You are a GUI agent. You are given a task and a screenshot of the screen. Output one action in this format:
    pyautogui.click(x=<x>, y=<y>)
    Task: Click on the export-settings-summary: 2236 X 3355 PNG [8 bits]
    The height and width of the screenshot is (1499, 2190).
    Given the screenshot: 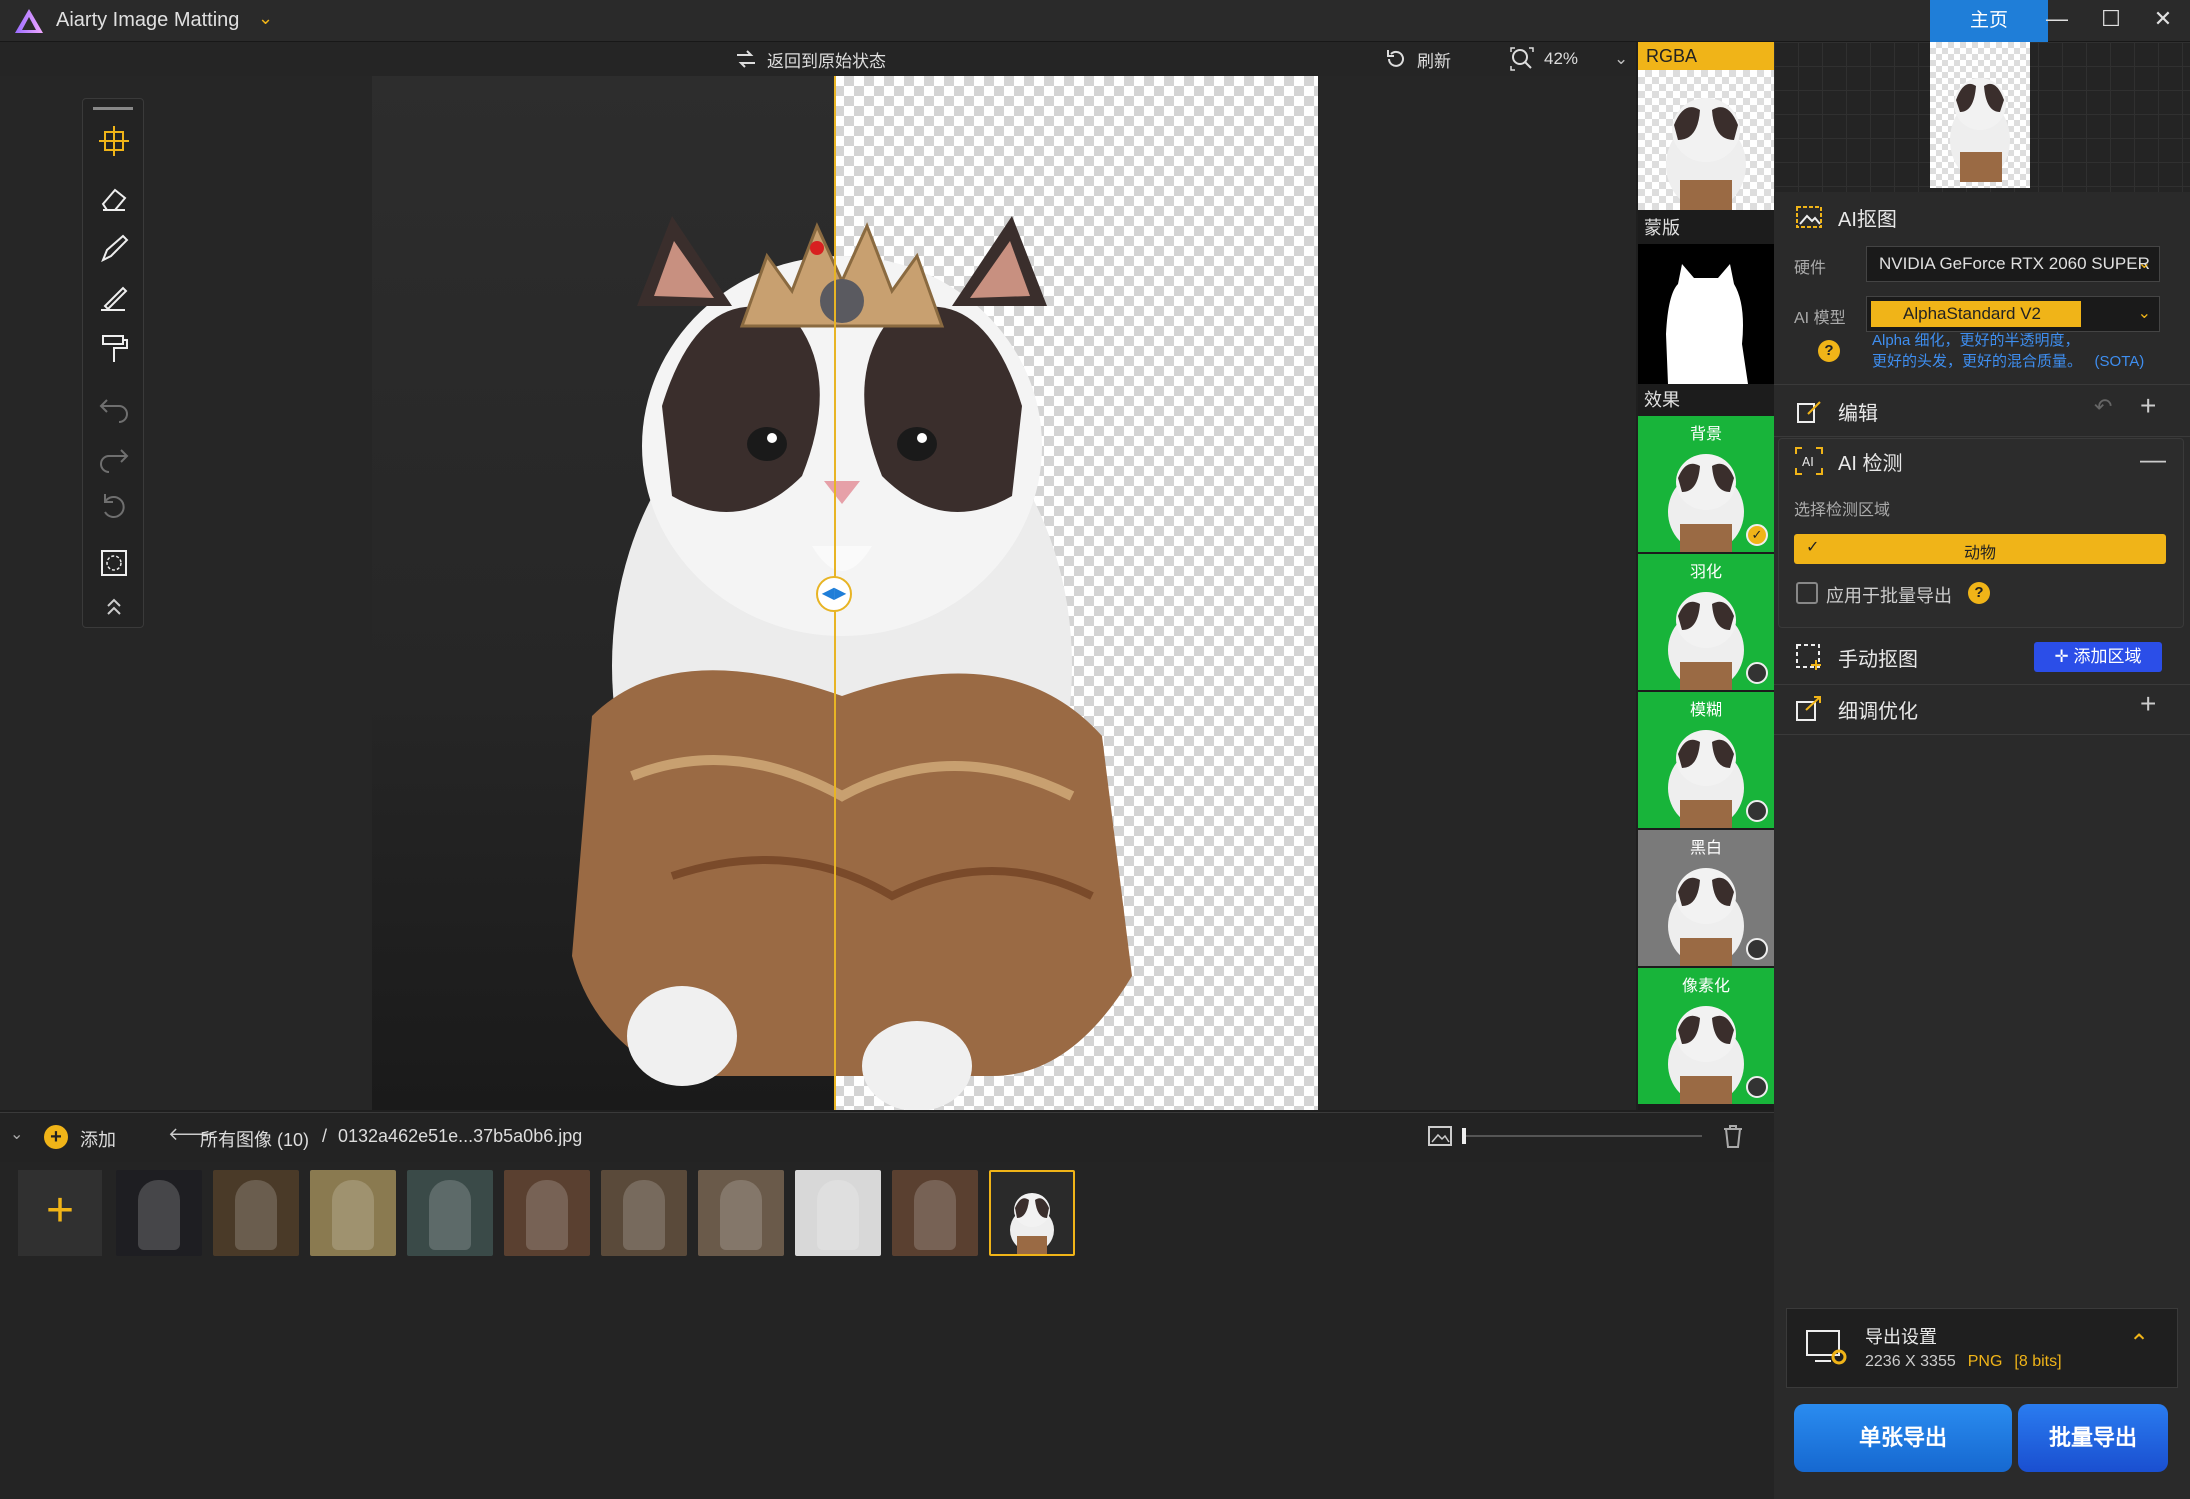 What is the action you would take?
    pyautogui.click(x=1963, y=1362)
    